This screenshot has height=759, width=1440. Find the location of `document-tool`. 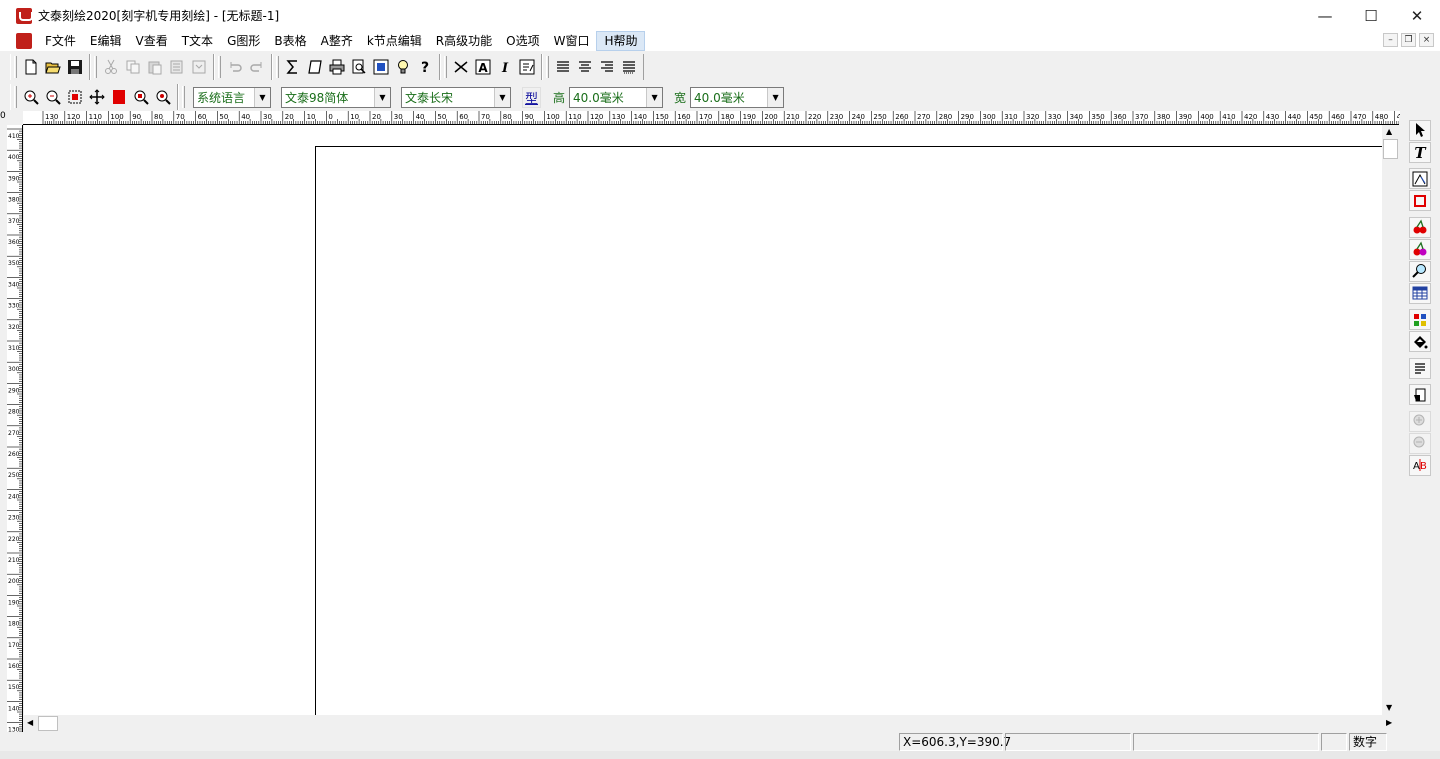

document-tool is located at coordinates (1419, 394).